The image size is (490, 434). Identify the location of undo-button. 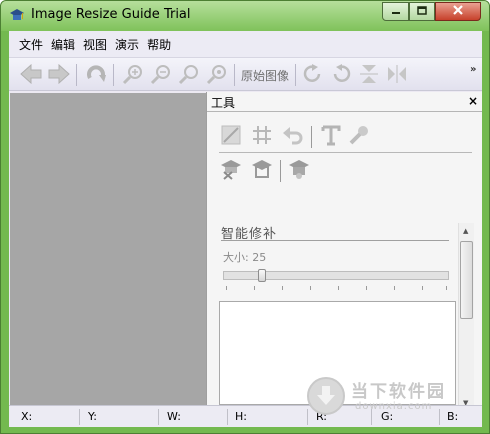
(293, 136).